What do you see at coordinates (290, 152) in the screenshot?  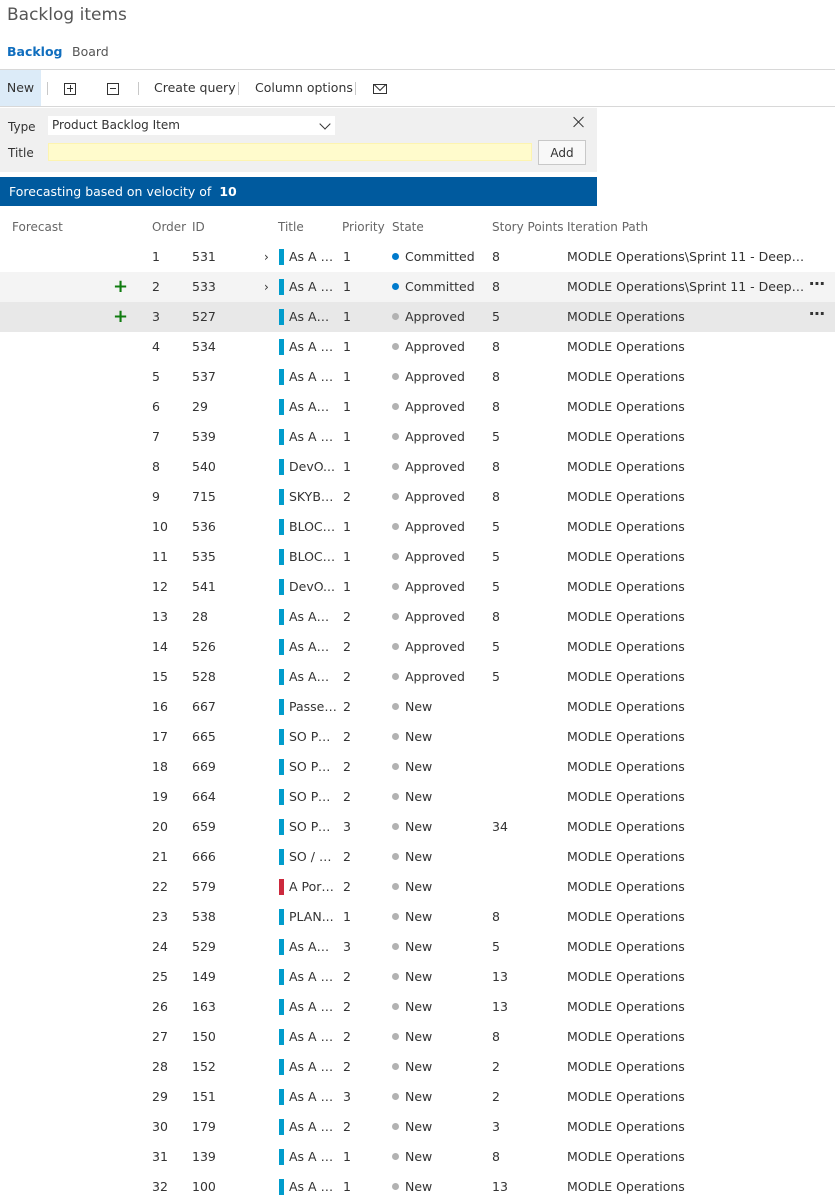 I see `title-input` at bounding box center [290, 152].